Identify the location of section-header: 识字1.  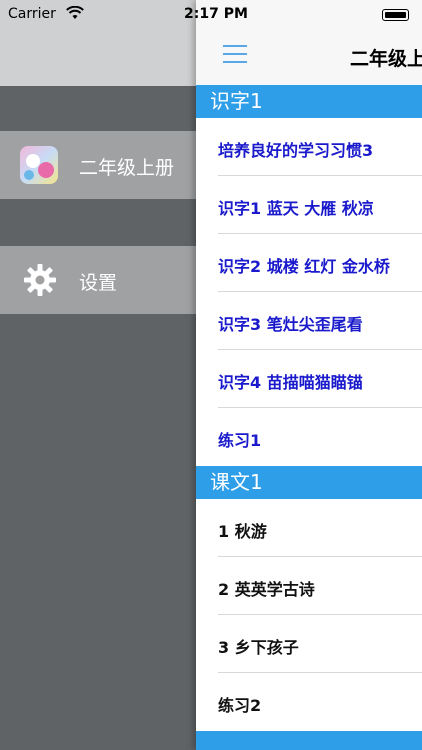
(309, 101).